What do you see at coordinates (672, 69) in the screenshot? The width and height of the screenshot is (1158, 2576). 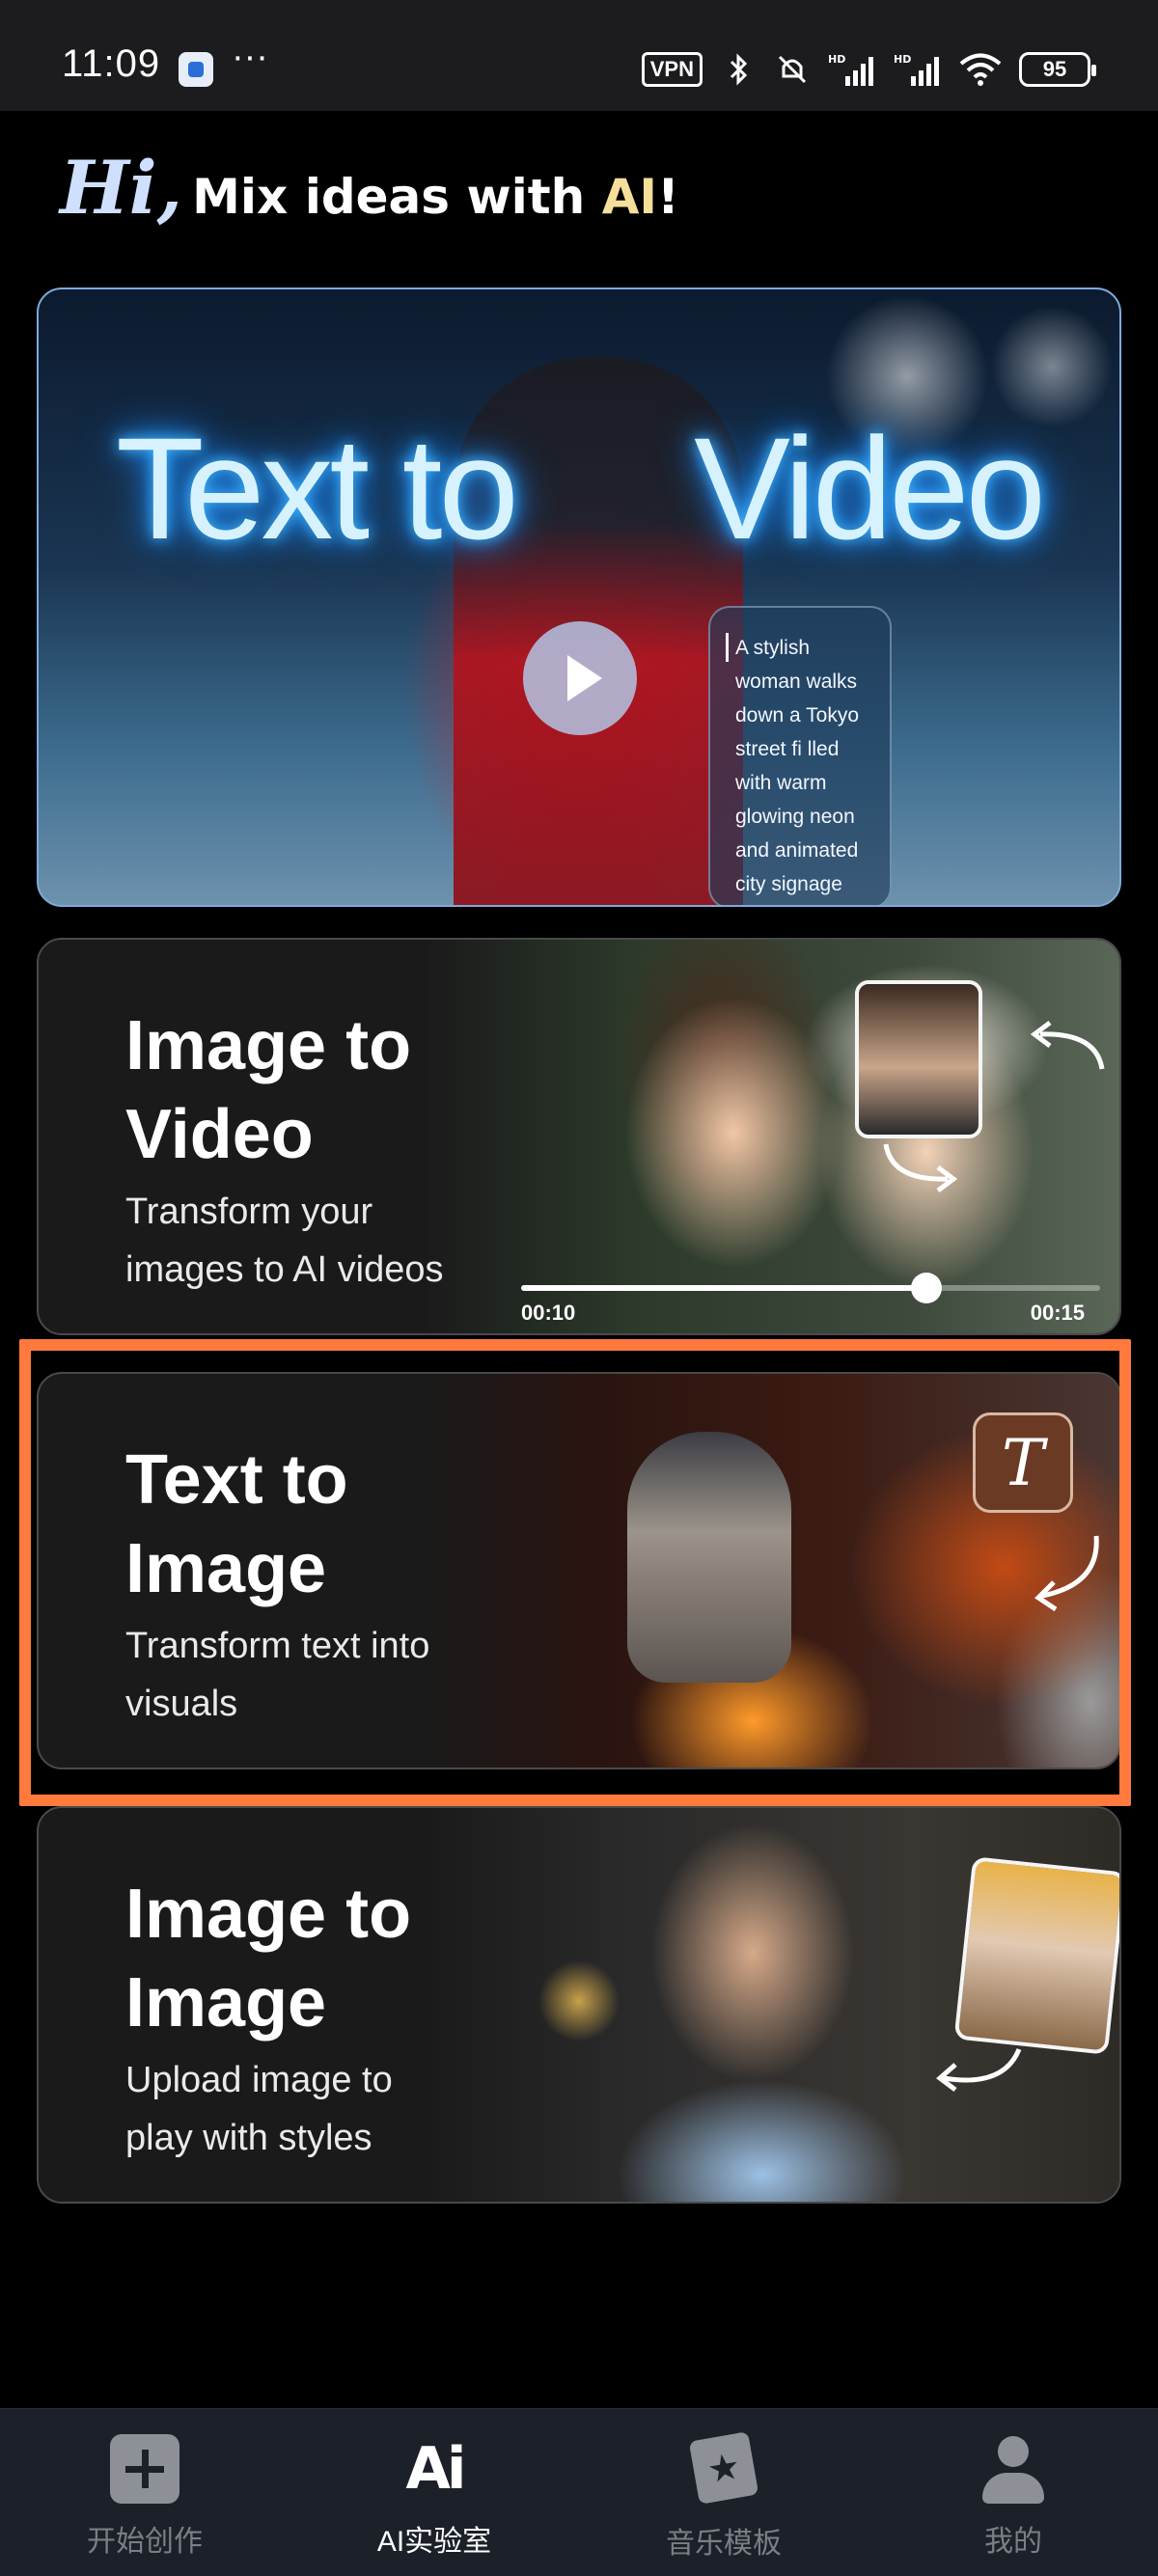 I see `vpn-icon: VPN` at bounding box center [672, 69].